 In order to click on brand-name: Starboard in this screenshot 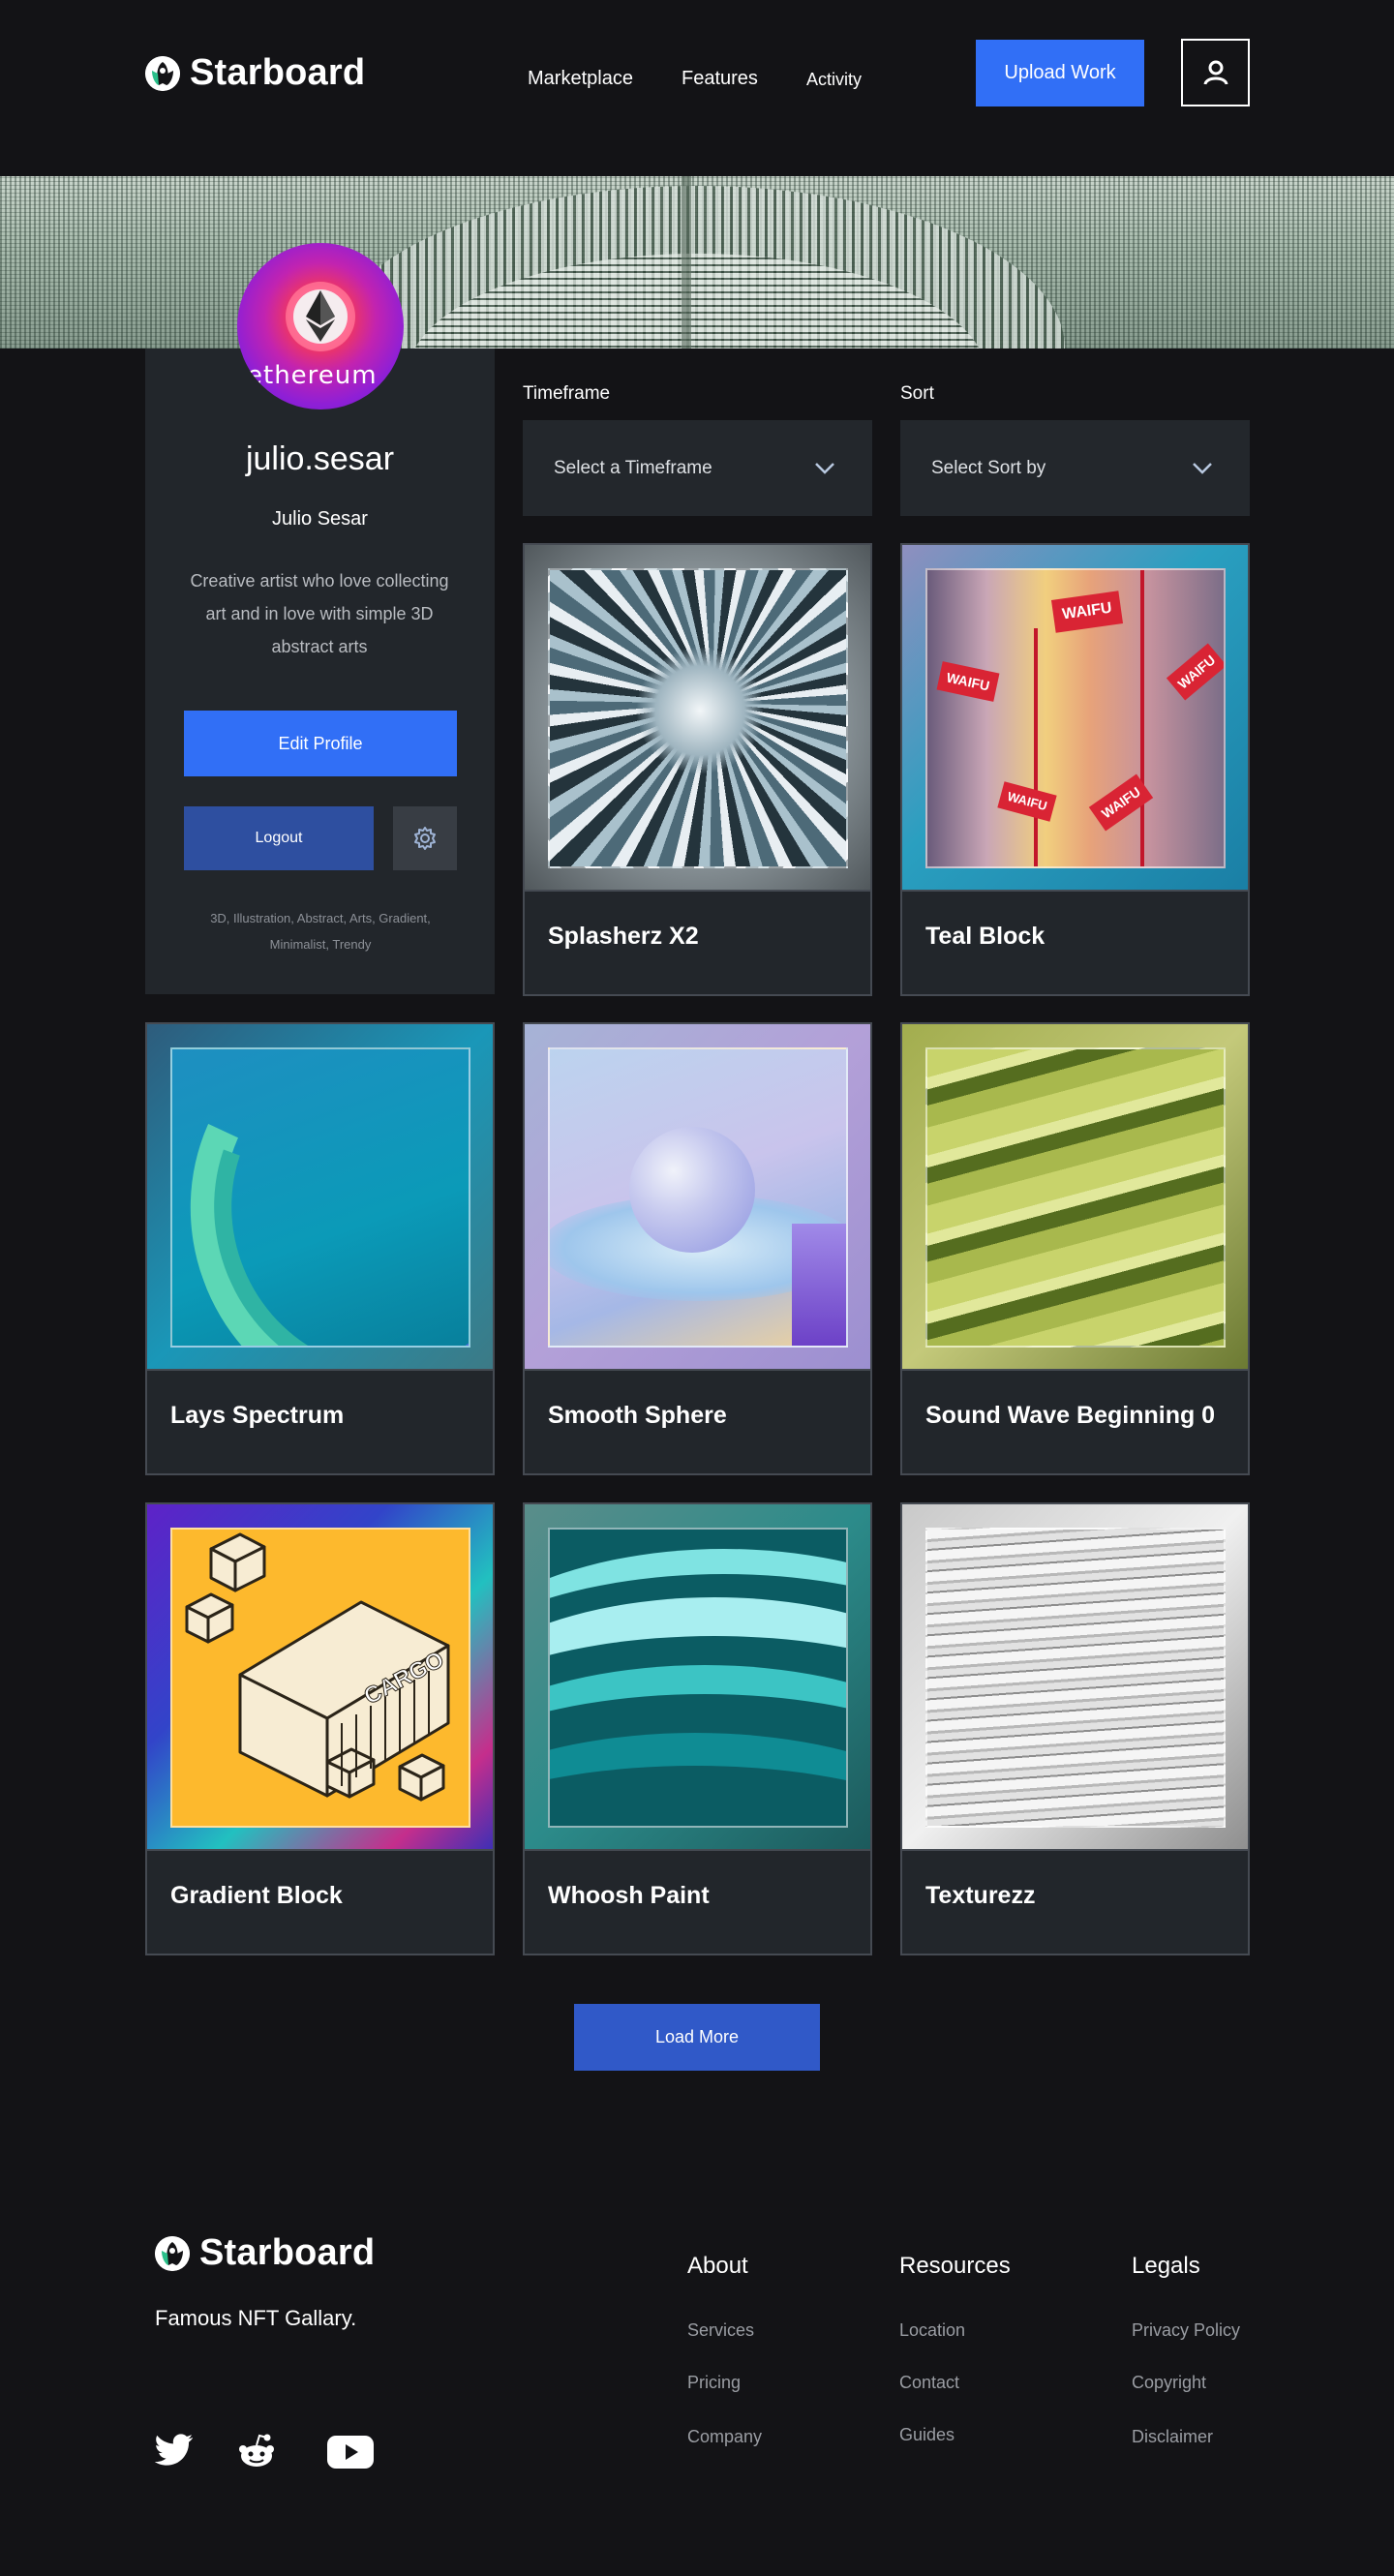, I will do `click(278, 73)`.